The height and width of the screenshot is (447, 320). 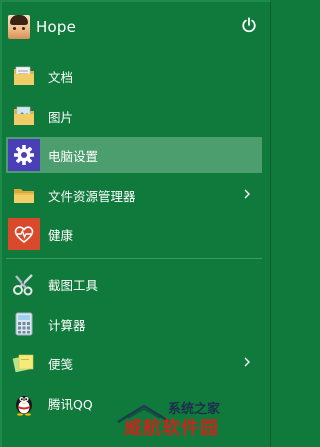 I want to click on site-watermark: 系统之家 威航软件园, so click(x=191, y=420).